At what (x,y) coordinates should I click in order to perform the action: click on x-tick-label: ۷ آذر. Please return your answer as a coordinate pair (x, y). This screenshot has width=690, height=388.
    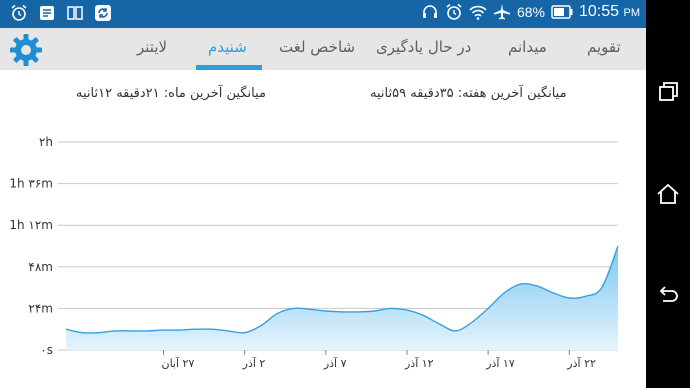
    Looking at the image, I should click on (335, 363).